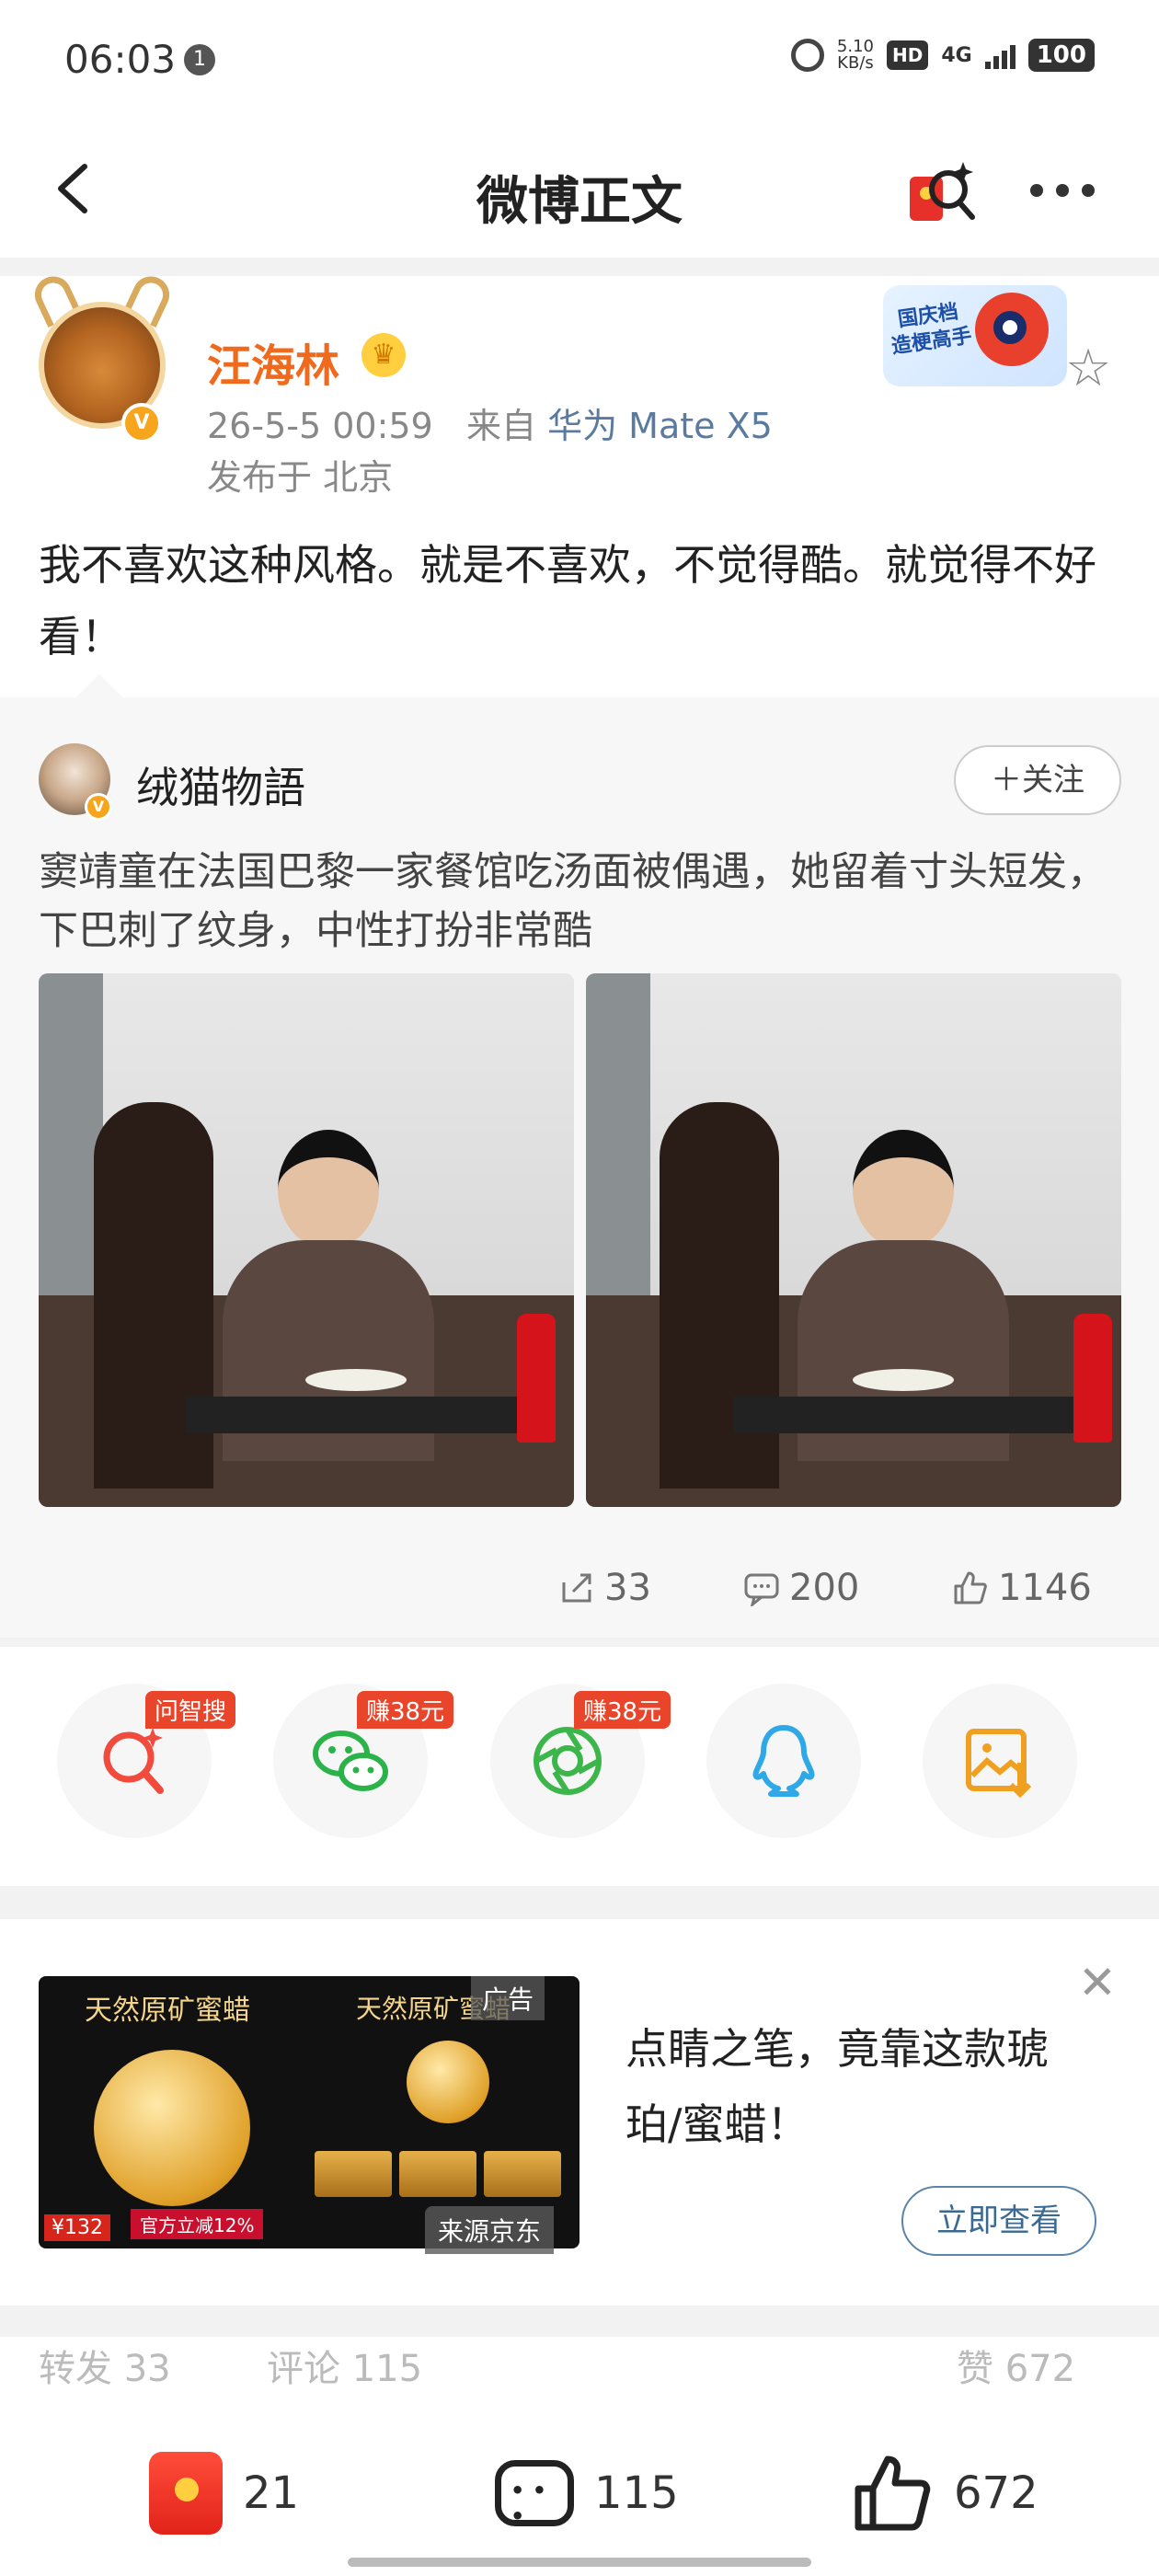 This screenshot has width=1159, height=2576. Describe the element at coordinates (490, 426) in the screenshot. I see `post-meta: 26-5-5 00:59 来自 华为 Mate X5` at that location.